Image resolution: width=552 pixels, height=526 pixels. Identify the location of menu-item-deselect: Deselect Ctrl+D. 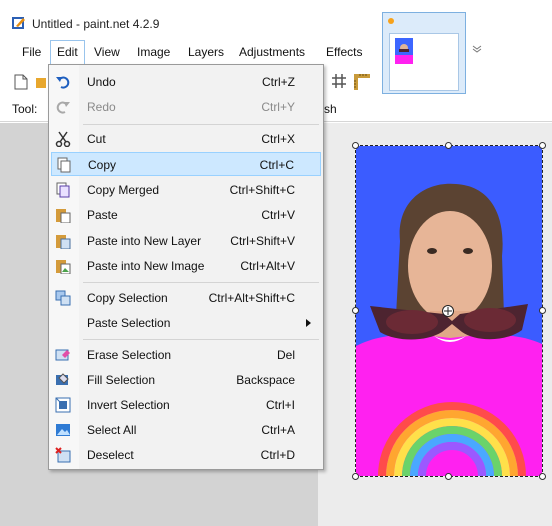
(186, 455).